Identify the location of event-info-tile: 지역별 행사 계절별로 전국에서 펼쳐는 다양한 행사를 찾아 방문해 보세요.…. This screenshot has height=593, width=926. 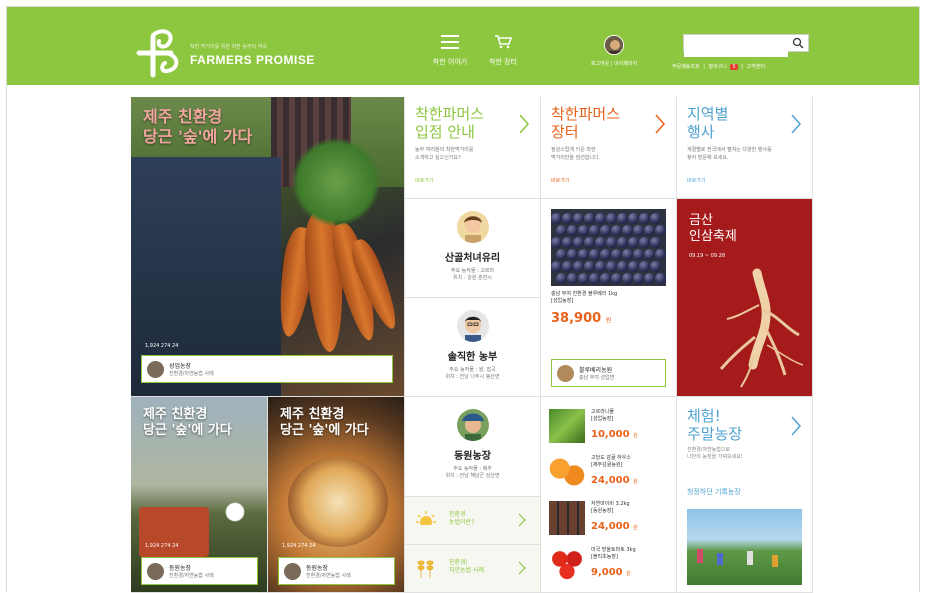
(745, 148).